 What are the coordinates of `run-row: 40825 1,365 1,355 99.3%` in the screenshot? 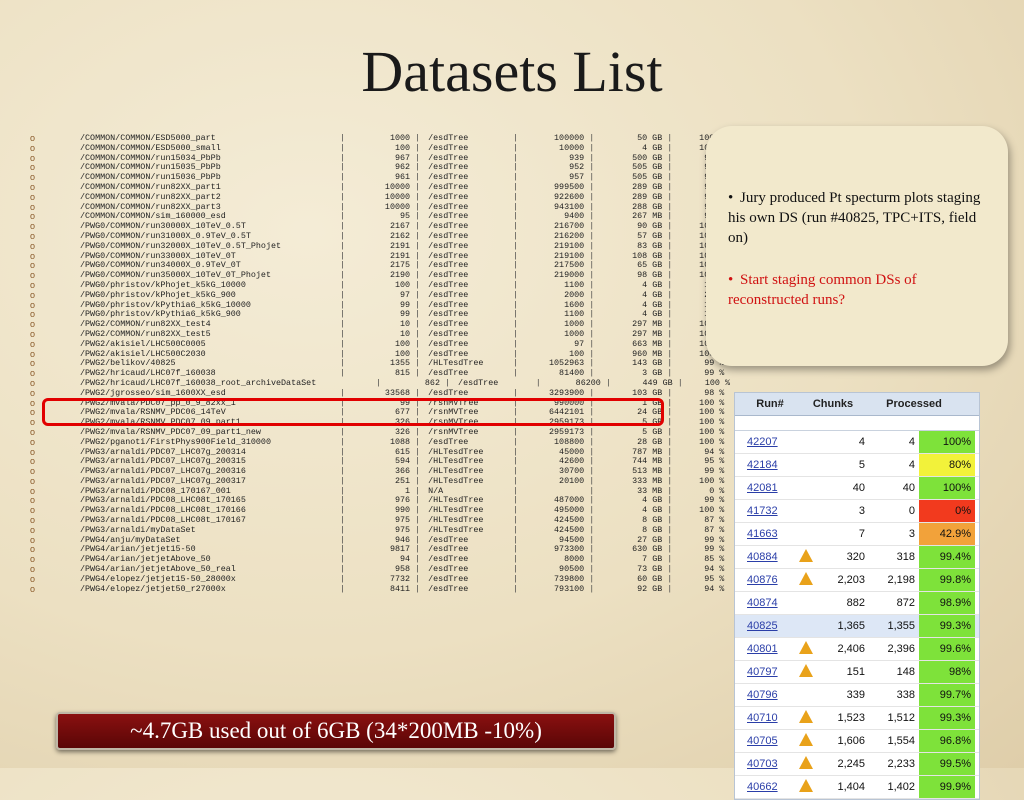 It's located at (857, 626).